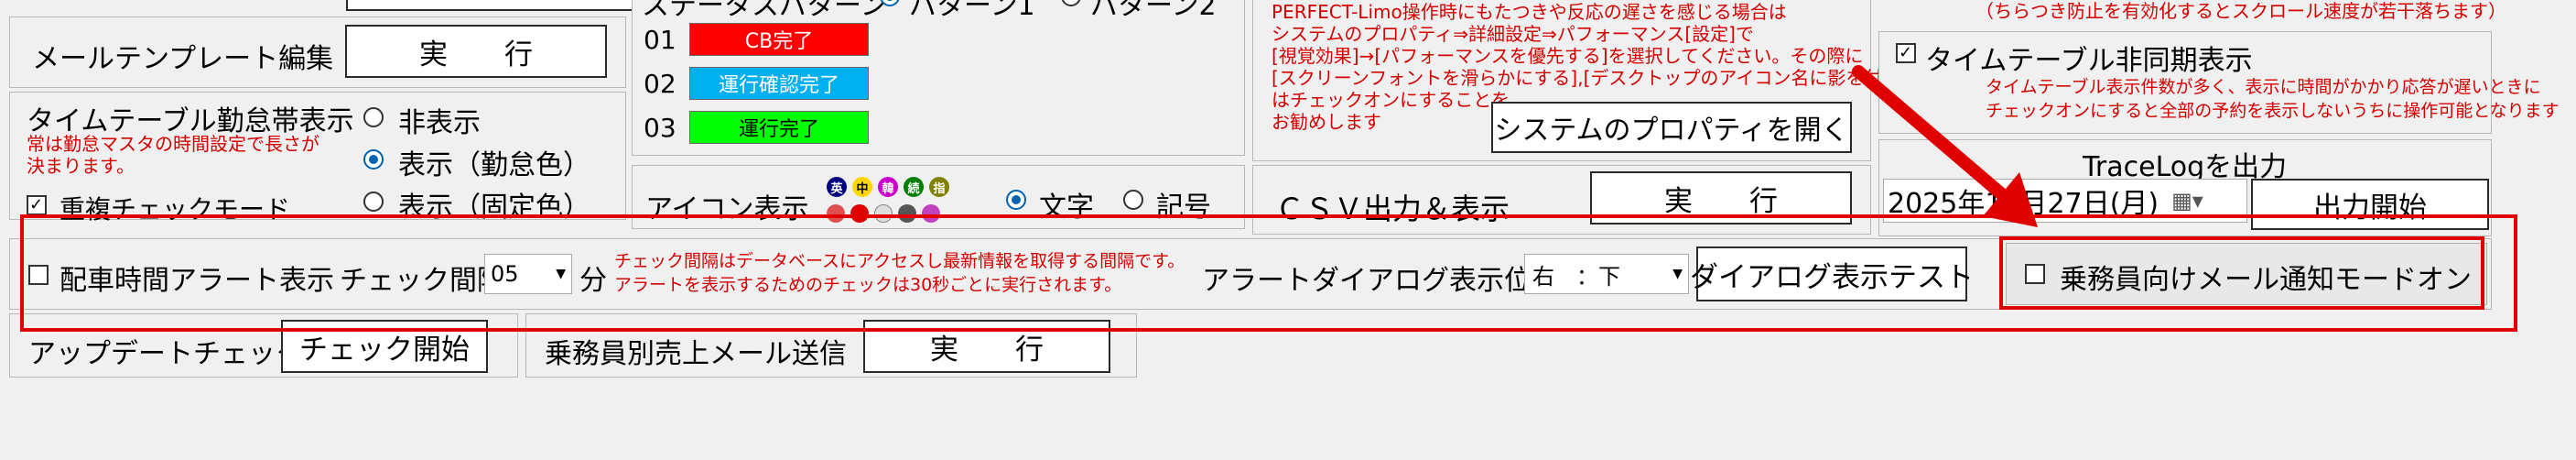 The height and width of the screenshot is (460, 2576). I want to click on open-system-properties-button: システムのプロパティを開く, so click(1672, 127).